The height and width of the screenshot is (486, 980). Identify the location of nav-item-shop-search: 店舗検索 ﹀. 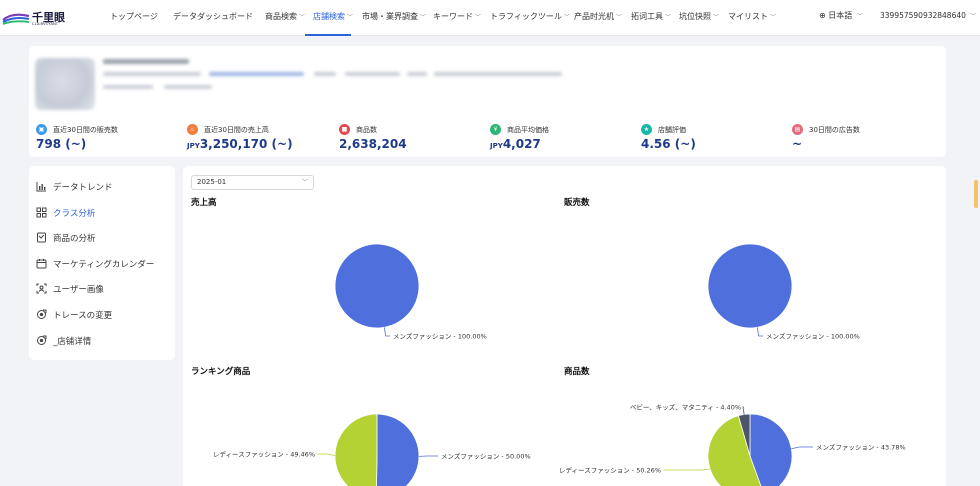
(329, 18).